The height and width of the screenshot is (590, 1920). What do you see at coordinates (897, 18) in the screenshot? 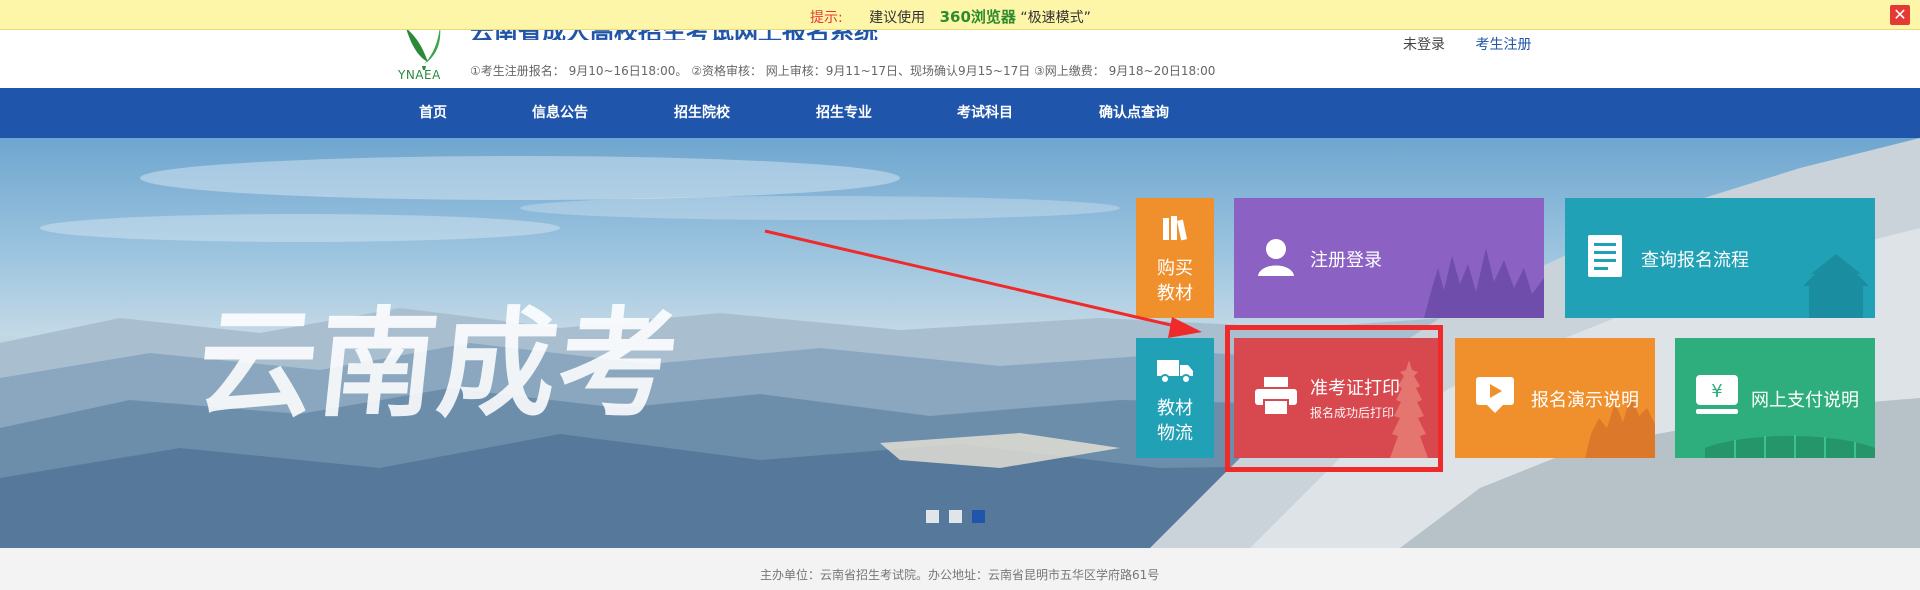
I see `notice-prefix: 建议使用` at bounding box center [897, 18].